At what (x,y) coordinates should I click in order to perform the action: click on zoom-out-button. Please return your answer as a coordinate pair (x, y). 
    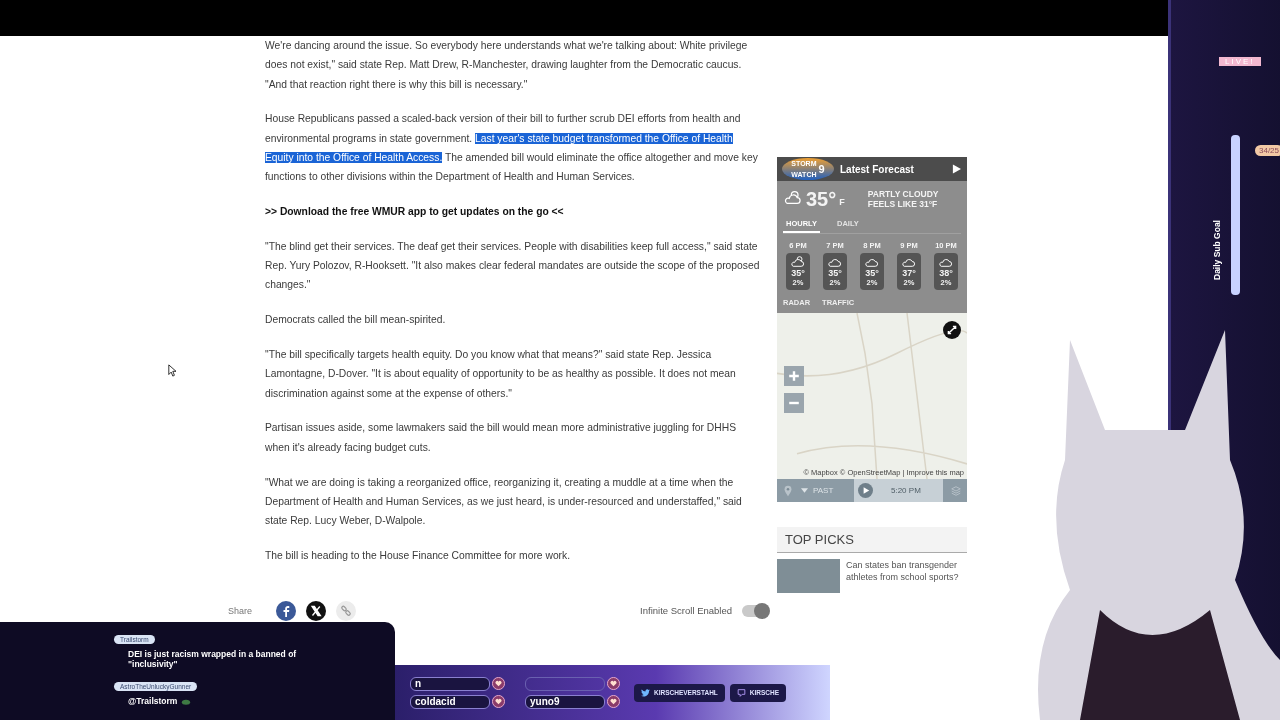
    Looking at the image, I should click on (794, 403).